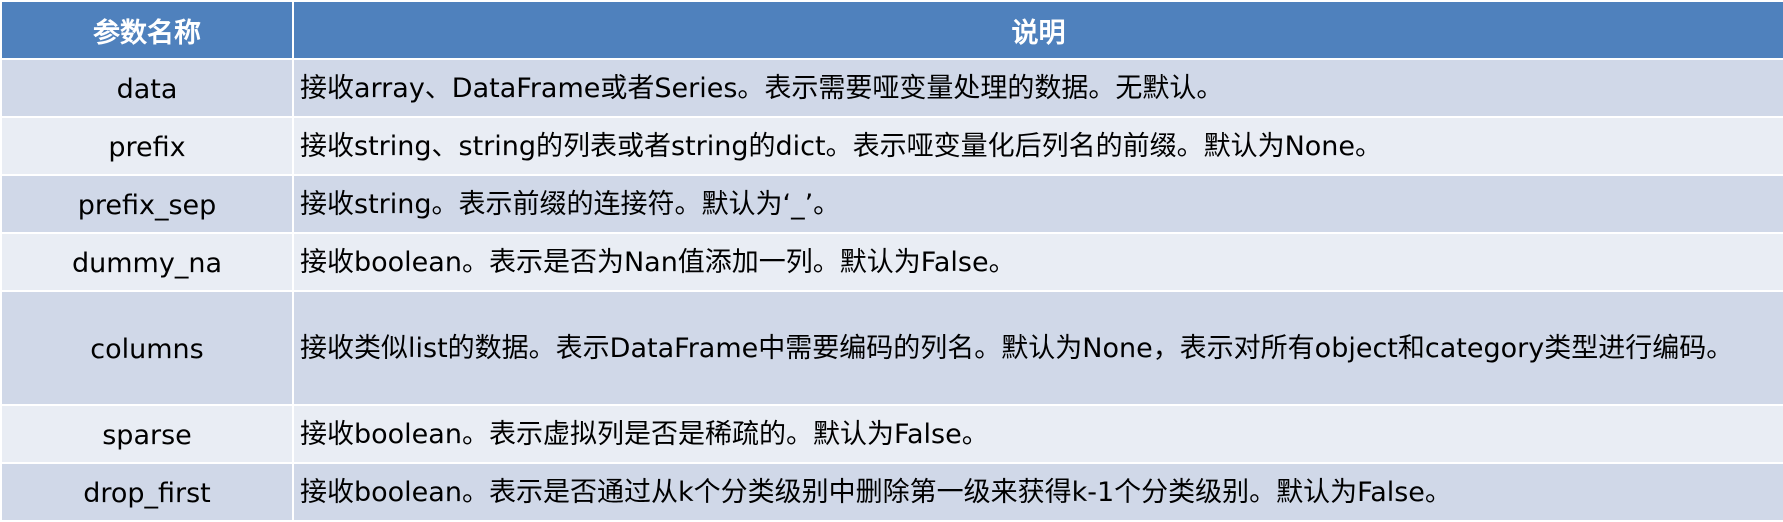 This screenshot has height=522, width=1783. Describe the element at coordinates (147, 88) in the screenshot. I see `param-name-cell: data` at that location.